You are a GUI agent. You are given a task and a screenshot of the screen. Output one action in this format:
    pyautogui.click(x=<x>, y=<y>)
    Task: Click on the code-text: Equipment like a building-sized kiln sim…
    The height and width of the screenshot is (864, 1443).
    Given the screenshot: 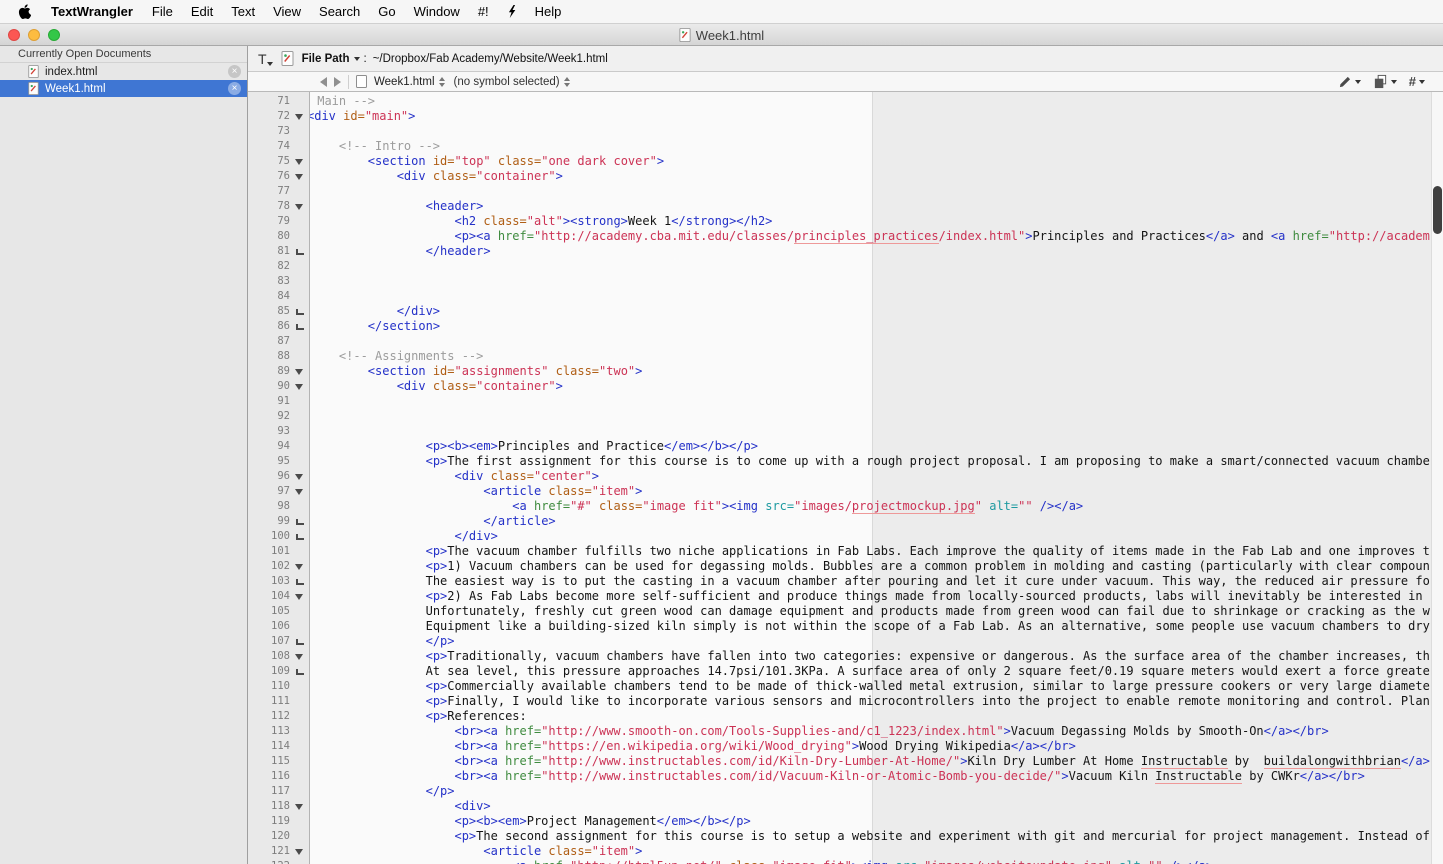 What is the action you would take?
    pyautogui.click(x=870, y=626)
    